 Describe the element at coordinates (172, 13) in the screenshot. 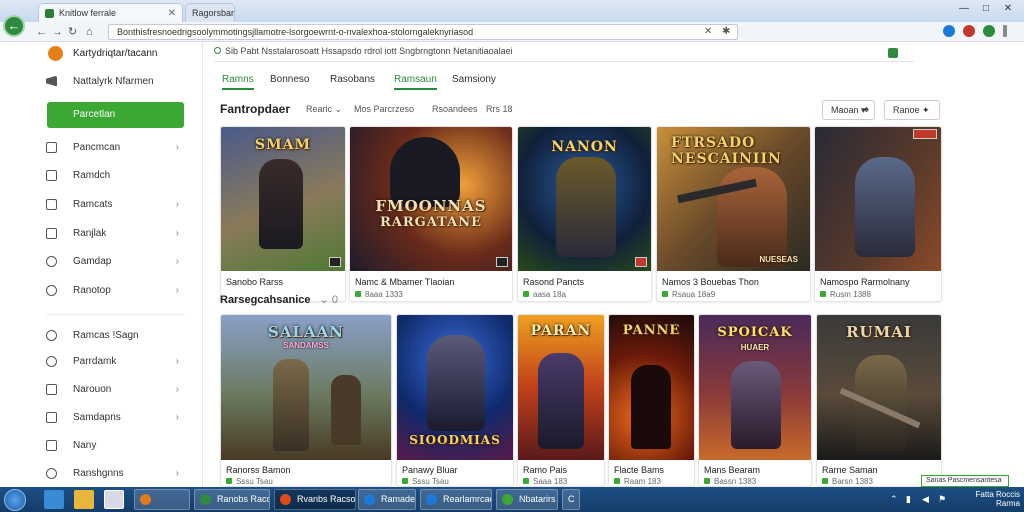

I see `close-tab-icon: ✕` at that location.